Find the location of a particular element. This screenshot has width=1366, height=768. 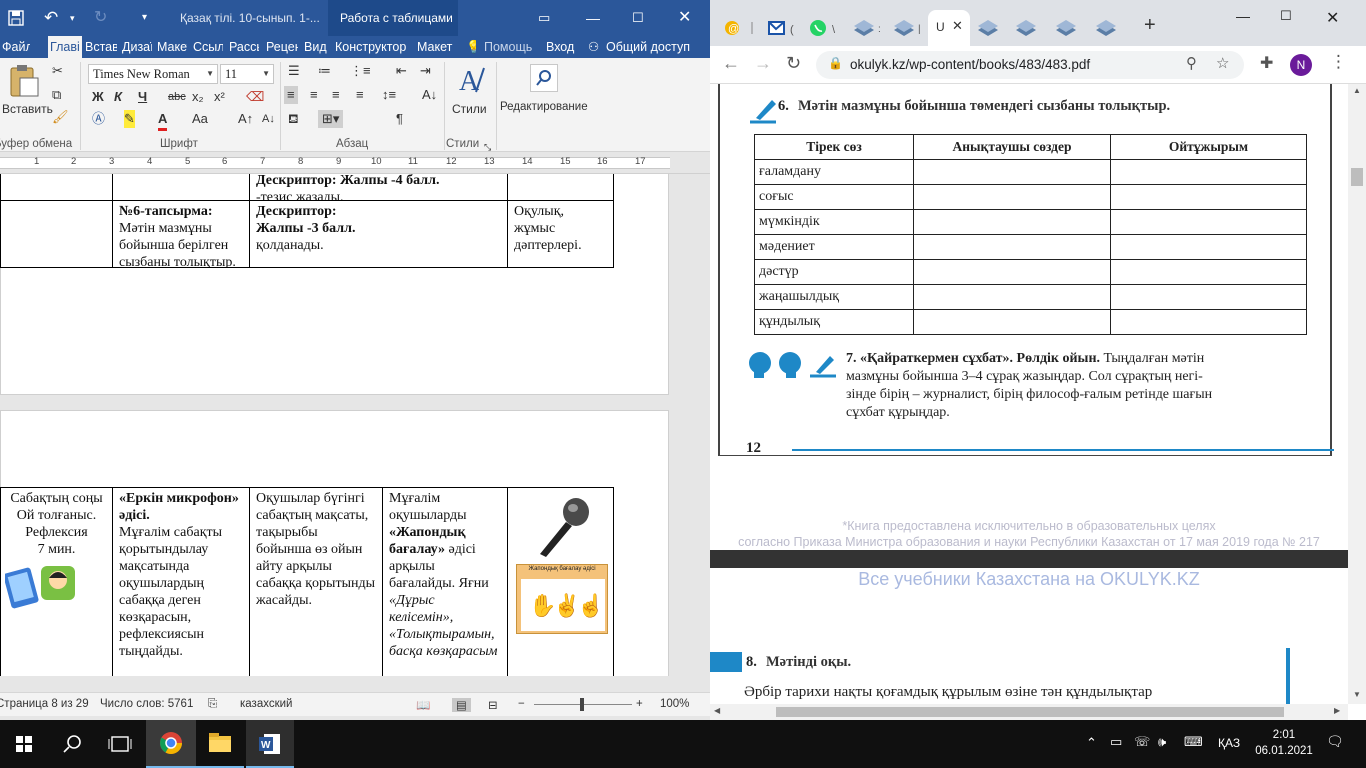

borders-icon: ⊞▾ is located at coordinates (331, 119).